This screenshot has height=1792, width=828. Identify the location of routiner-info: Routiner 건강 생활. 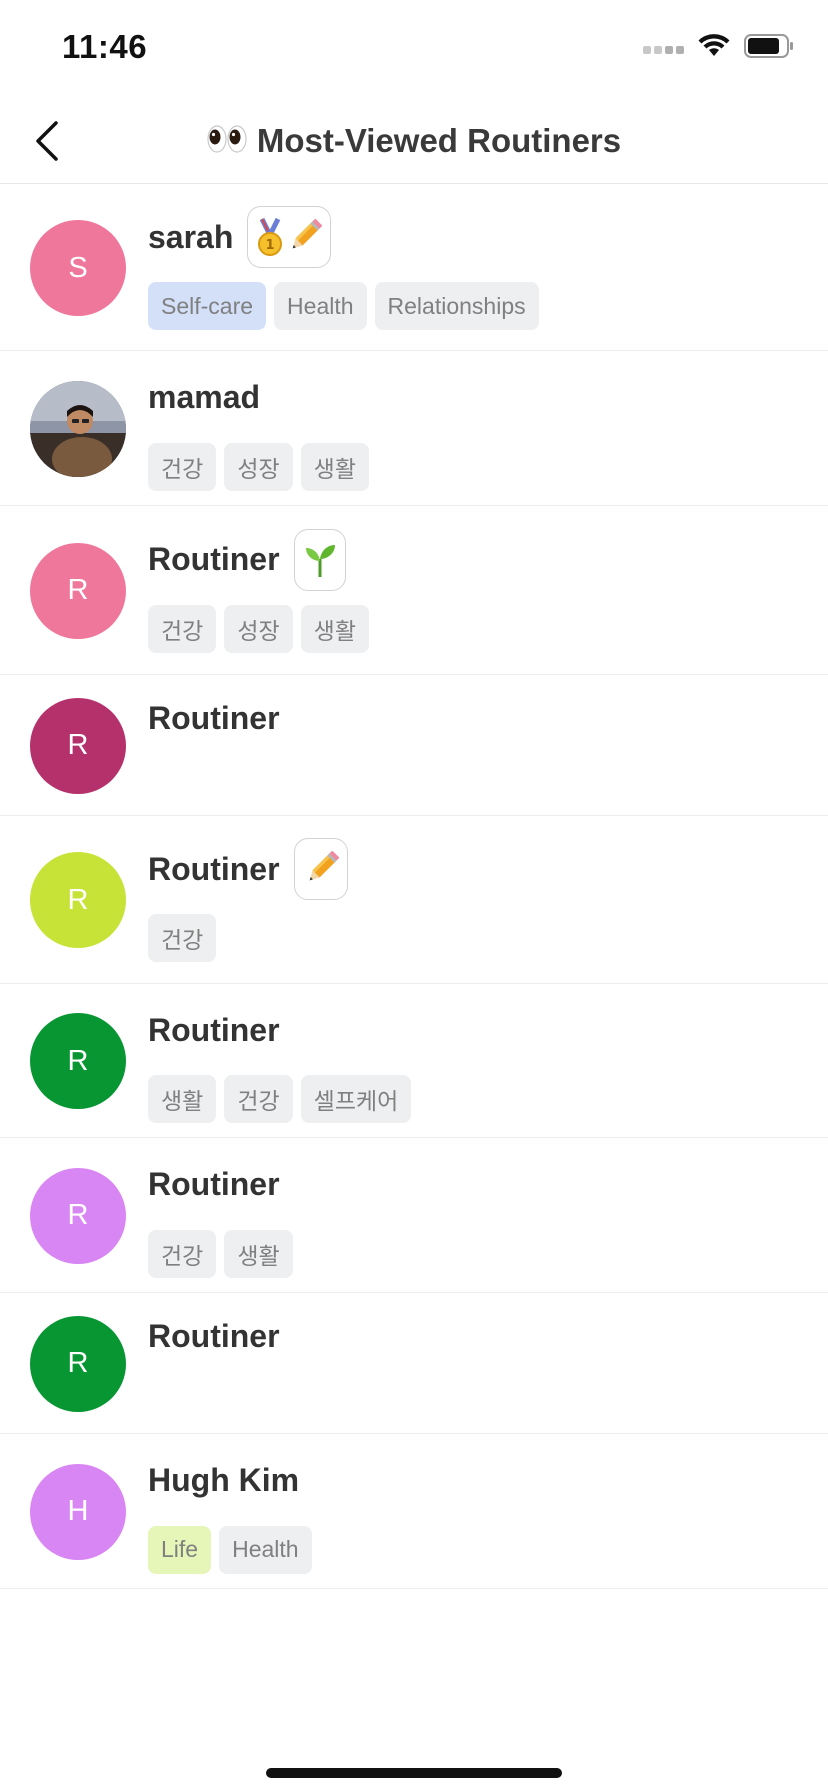
(478, 1216).